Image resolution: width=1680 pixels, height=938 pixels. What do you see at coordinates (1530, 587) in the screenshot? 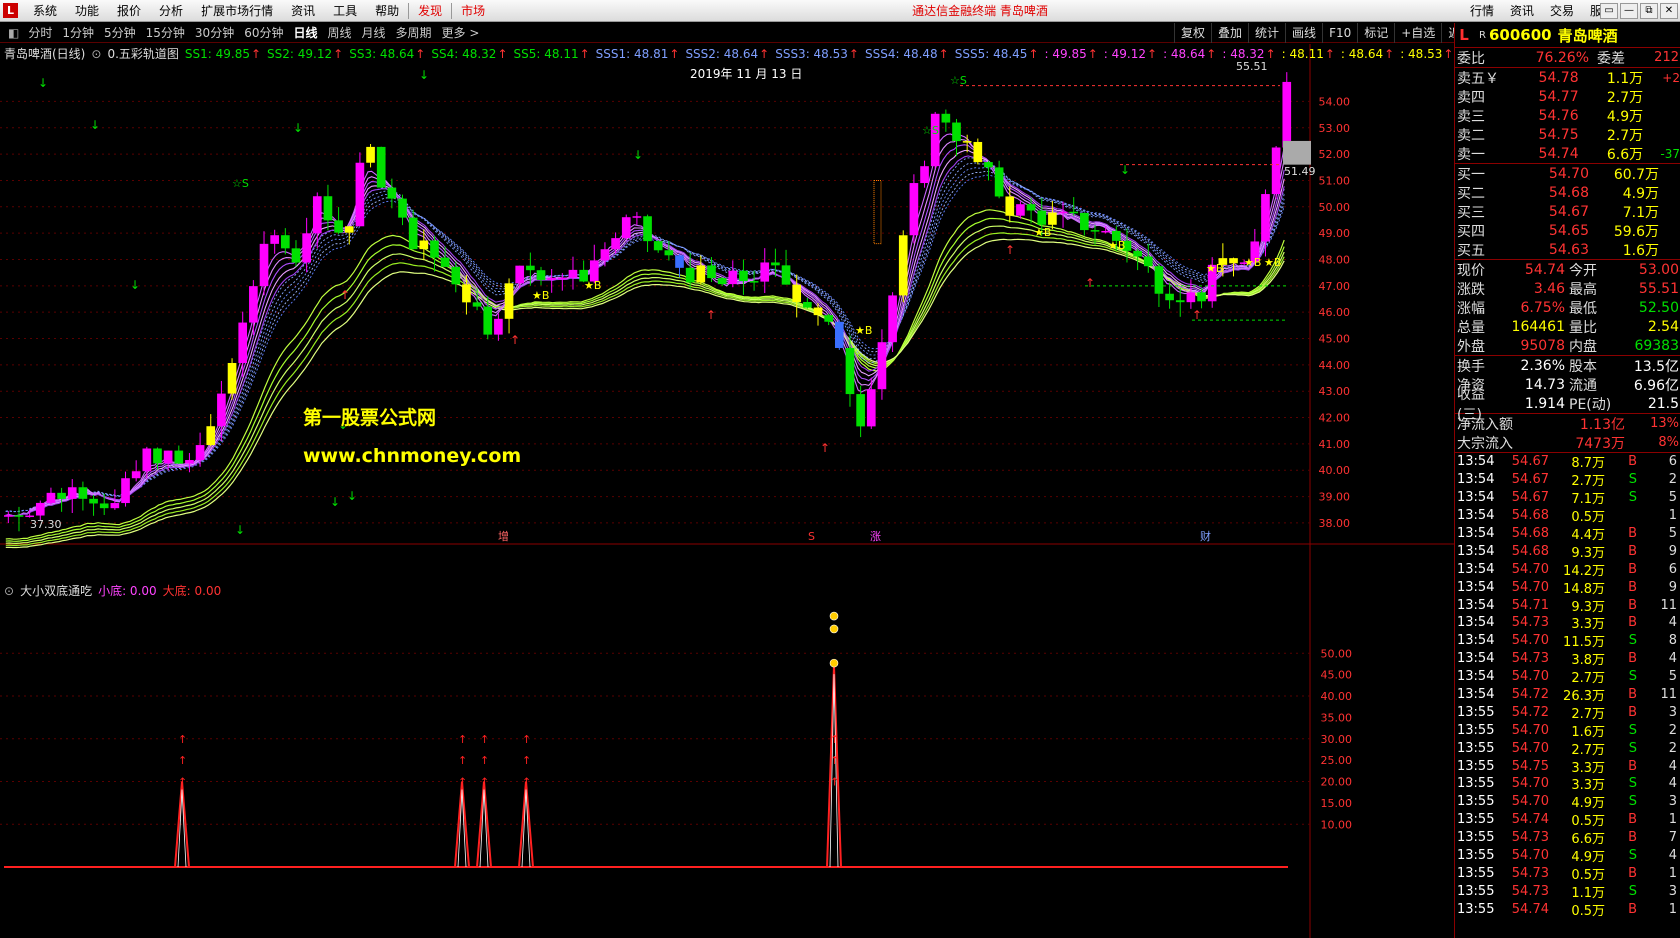
I see `tick-price: 54.70` at bounding box center [1530, 587].